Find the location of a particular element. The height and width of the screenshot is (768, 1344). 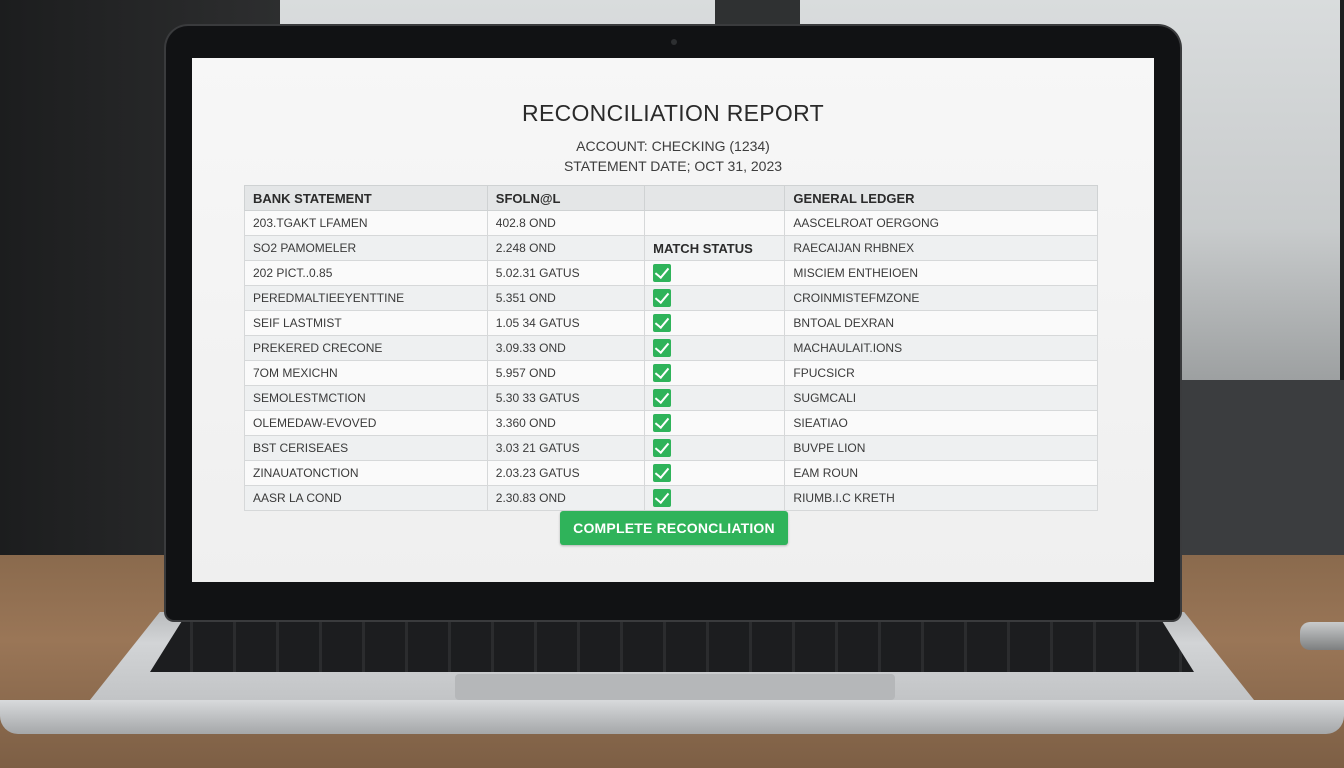

bank-statement-cell: SEMOLESTMCTION is located at coordinates (366, 398).